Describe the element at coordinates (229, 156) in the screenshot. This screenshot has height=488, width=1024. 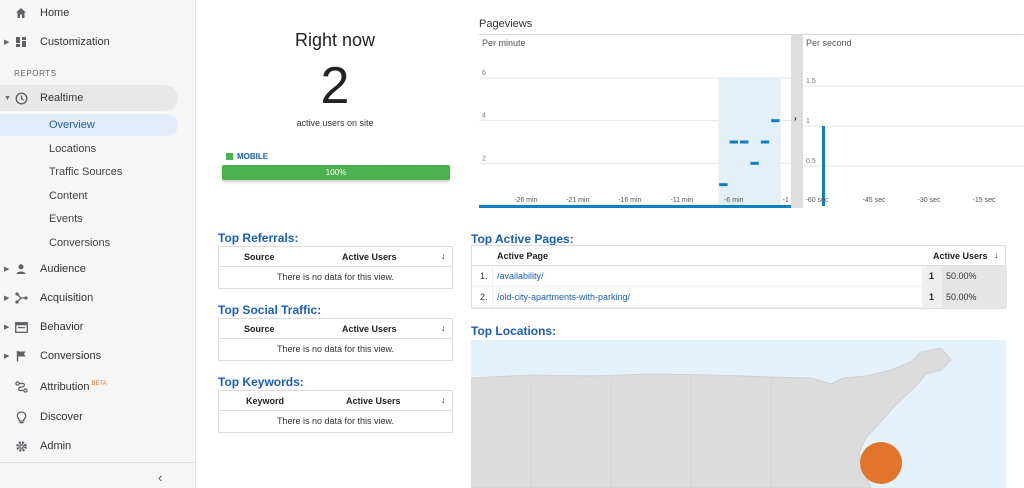
I see `mobile-swatch` at that location.